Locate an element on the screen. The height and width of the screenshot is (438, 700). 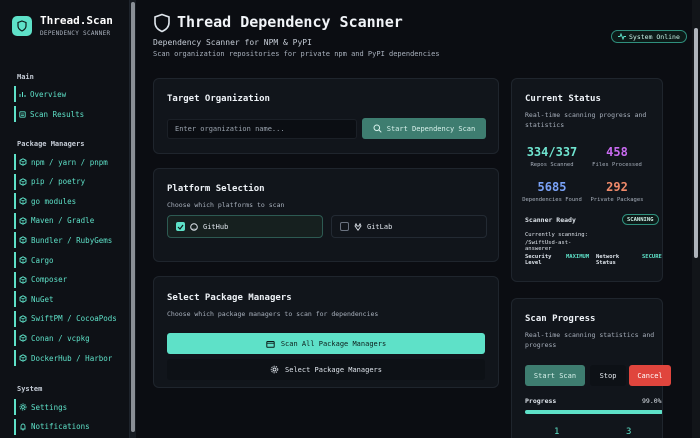
platform-selection-title: Platform Selection is located at coordinates (216, 189).